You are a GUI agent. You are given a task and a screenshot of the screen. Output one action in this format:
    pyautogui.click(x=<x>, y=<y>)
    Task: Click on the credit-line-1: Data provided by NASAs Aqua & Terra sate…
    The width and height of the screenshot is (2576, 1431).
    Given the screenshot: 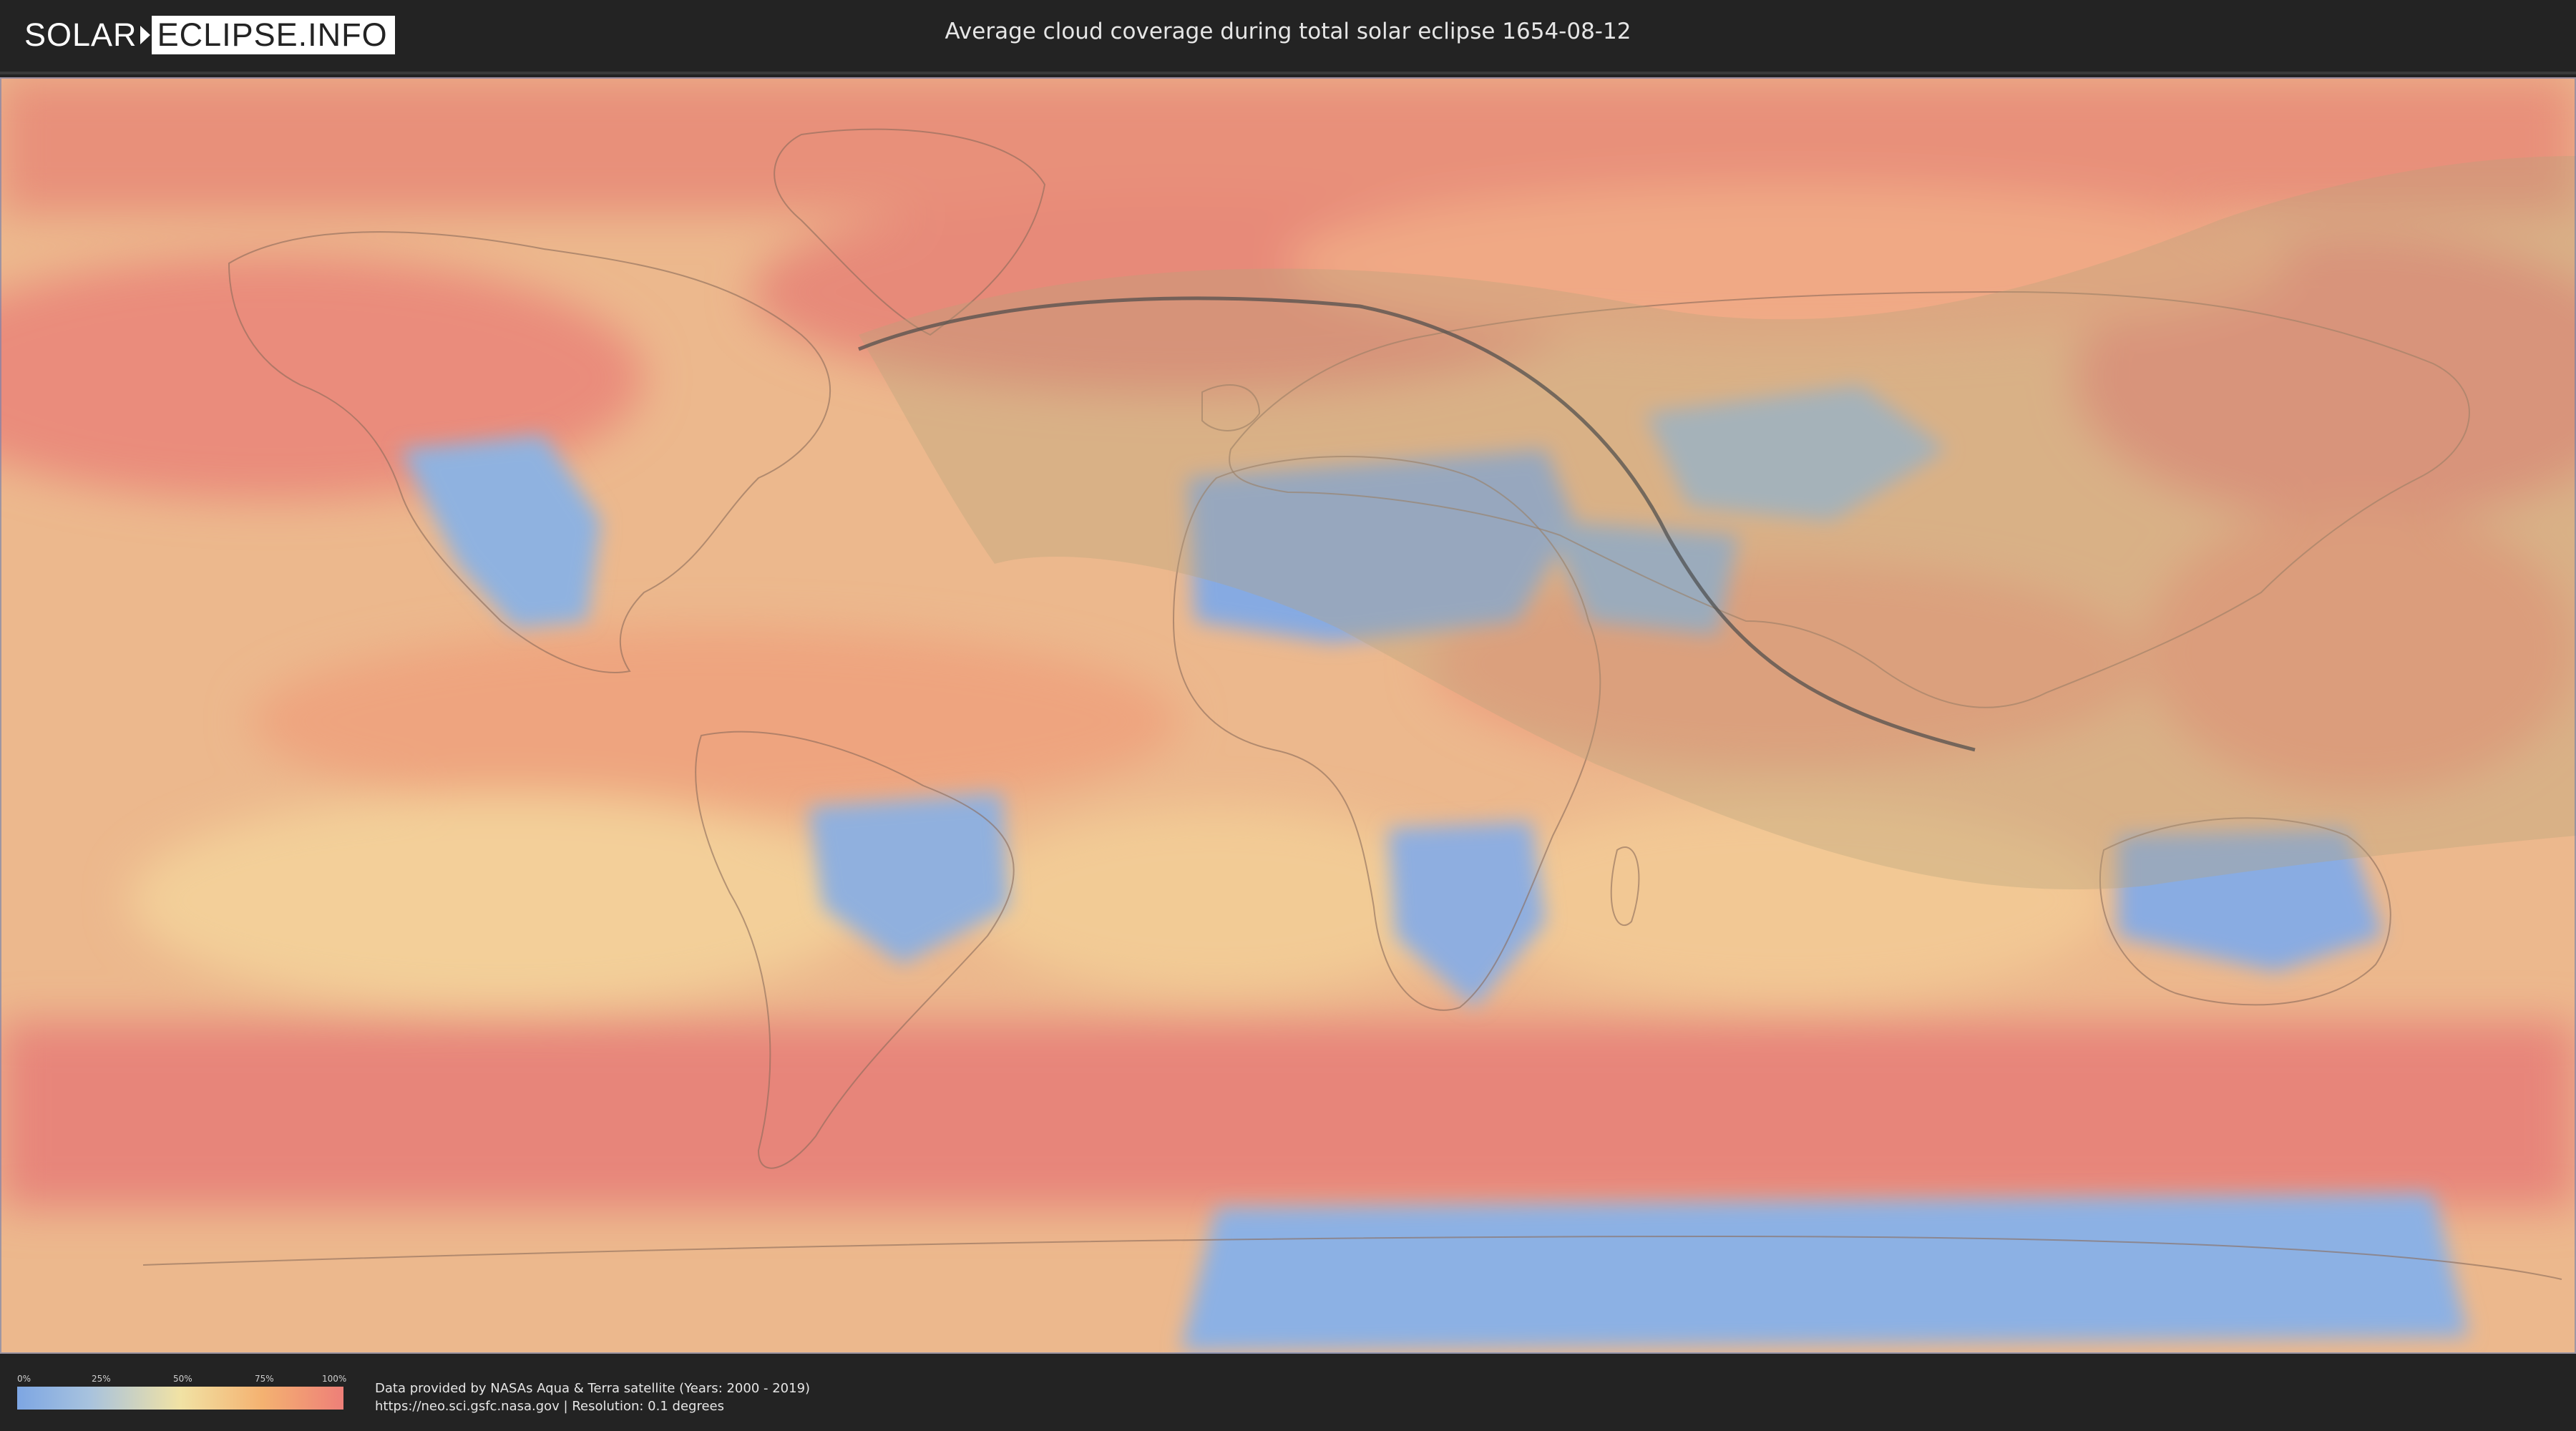 What is the action you would take?
    pyautogui.click(x=593, y=1388)
    